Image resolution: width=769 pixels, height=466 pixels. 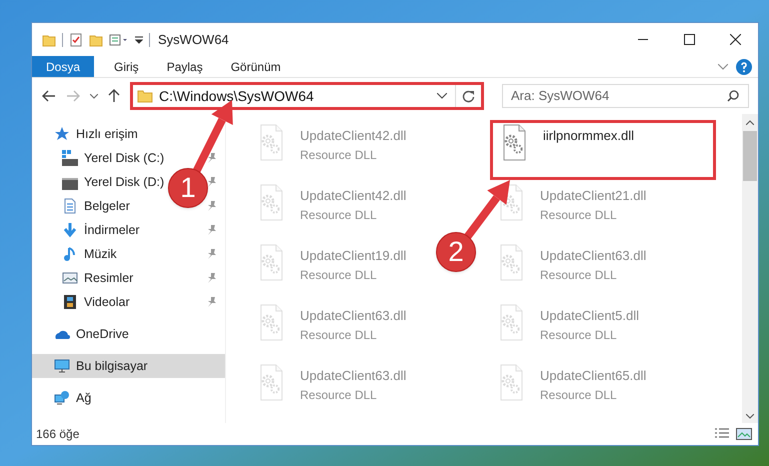 I want to click on ribbon-tab: Giriş, so click(x=126, y=66).